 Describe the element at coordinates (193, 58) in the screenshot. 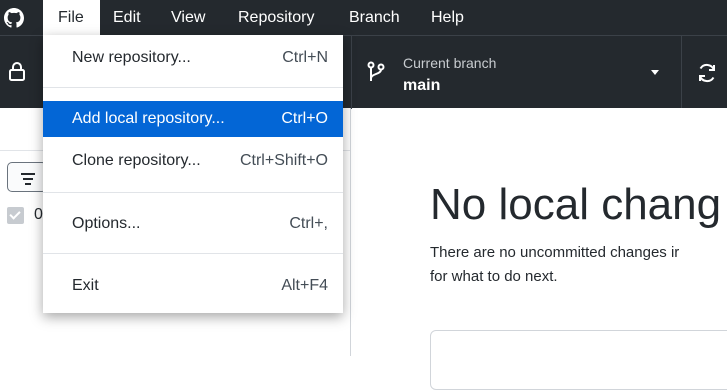

I see `menu-item-new-repository: New repository... Ctrl+N` at that location.